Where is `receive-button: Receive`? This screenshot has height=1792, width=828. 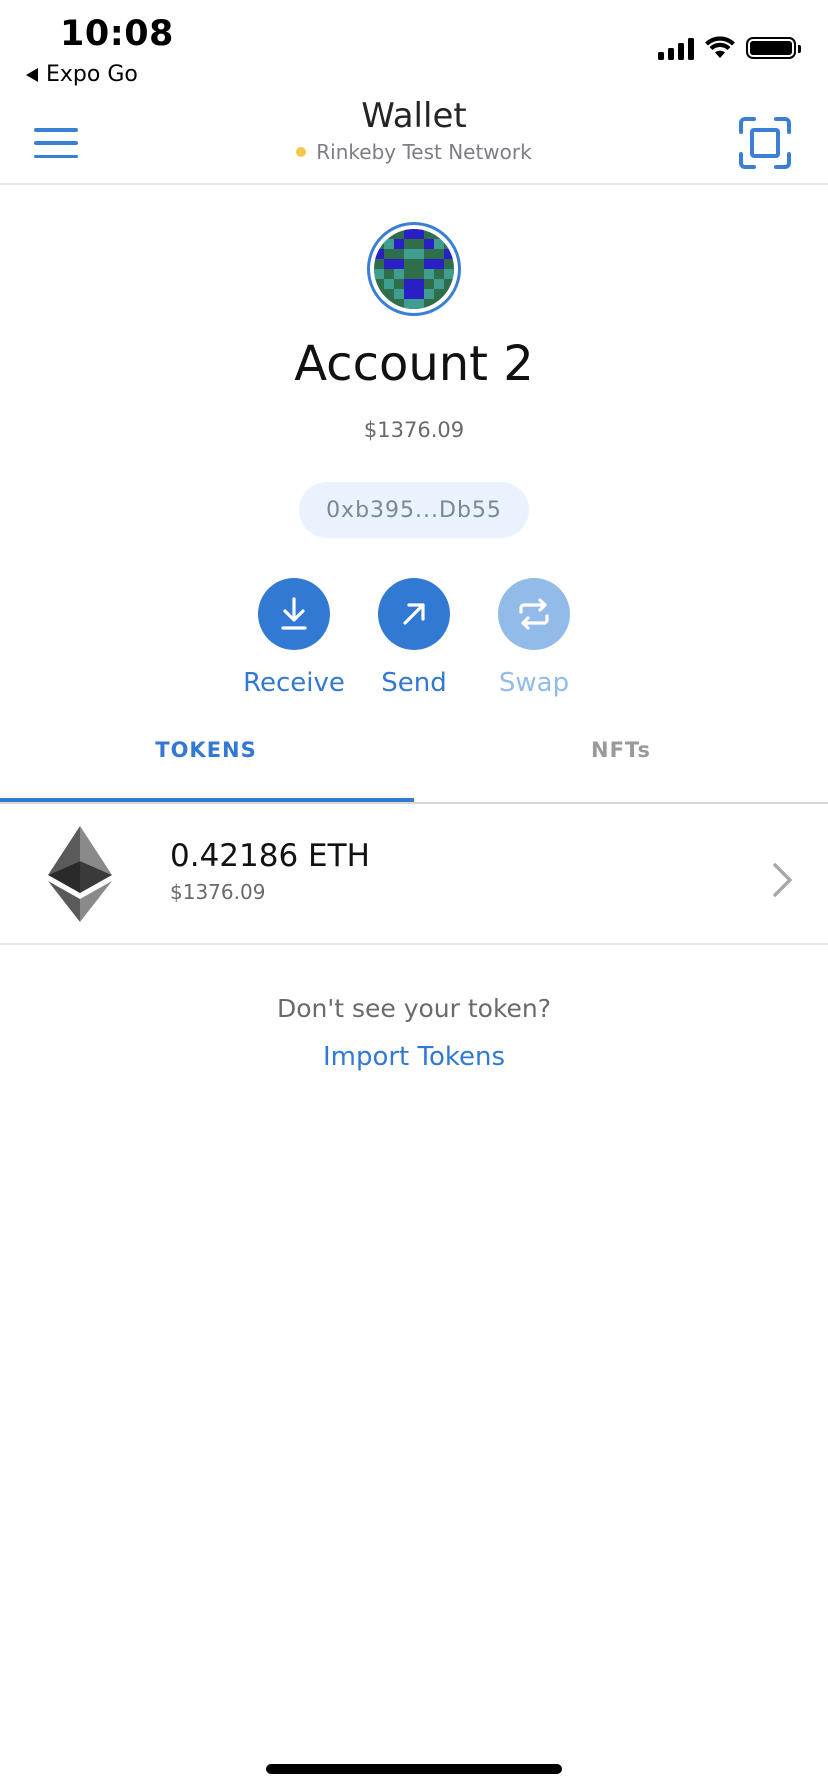 receive-button: Receive is located at coordinates (294, 638).